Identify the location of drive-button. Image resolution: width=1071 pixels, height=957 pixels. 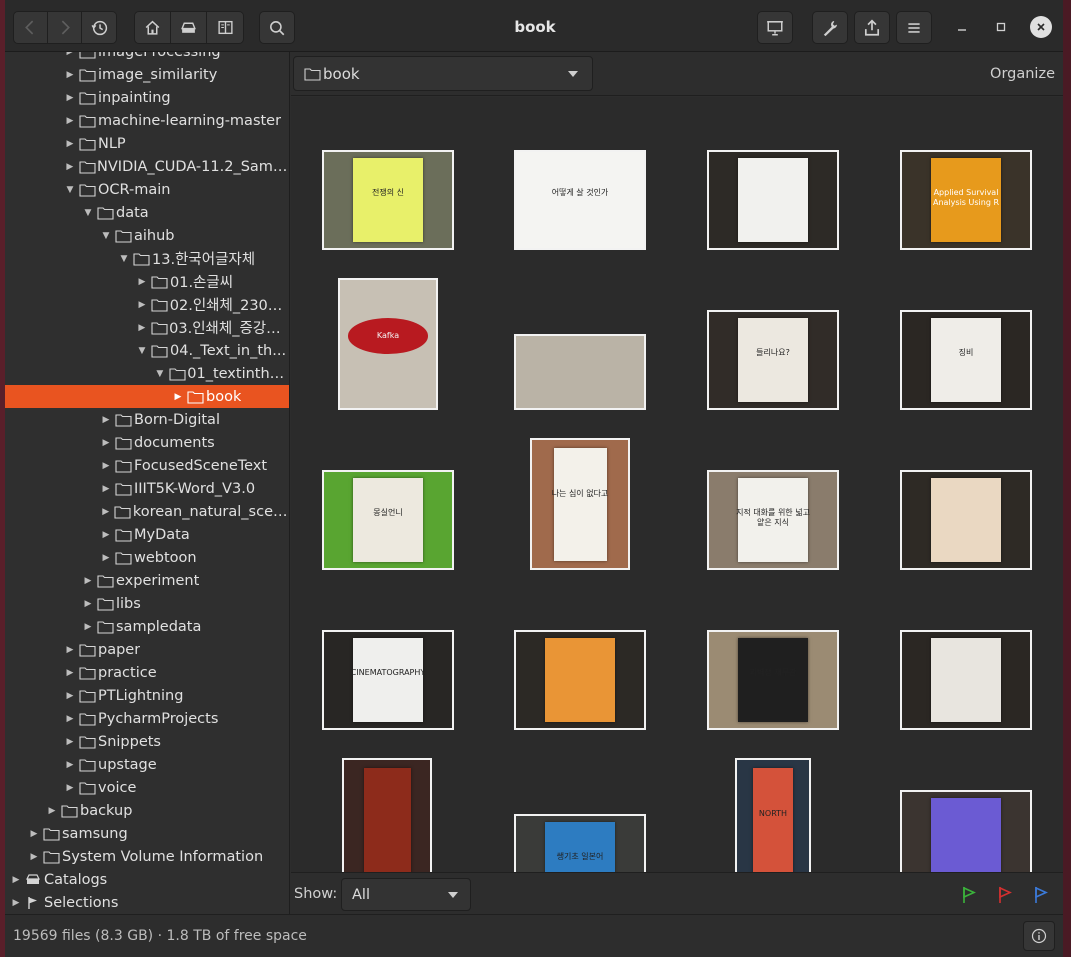
(189, 27).